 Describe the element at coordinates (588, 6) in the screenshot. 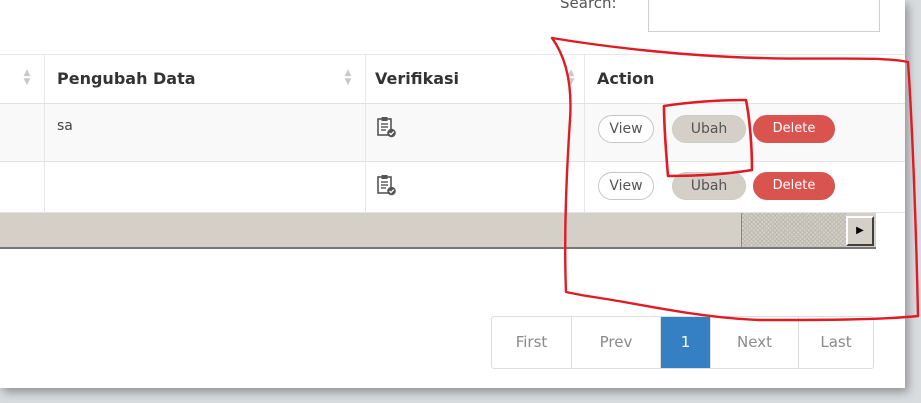

I see `search-label: Search:` at that location.